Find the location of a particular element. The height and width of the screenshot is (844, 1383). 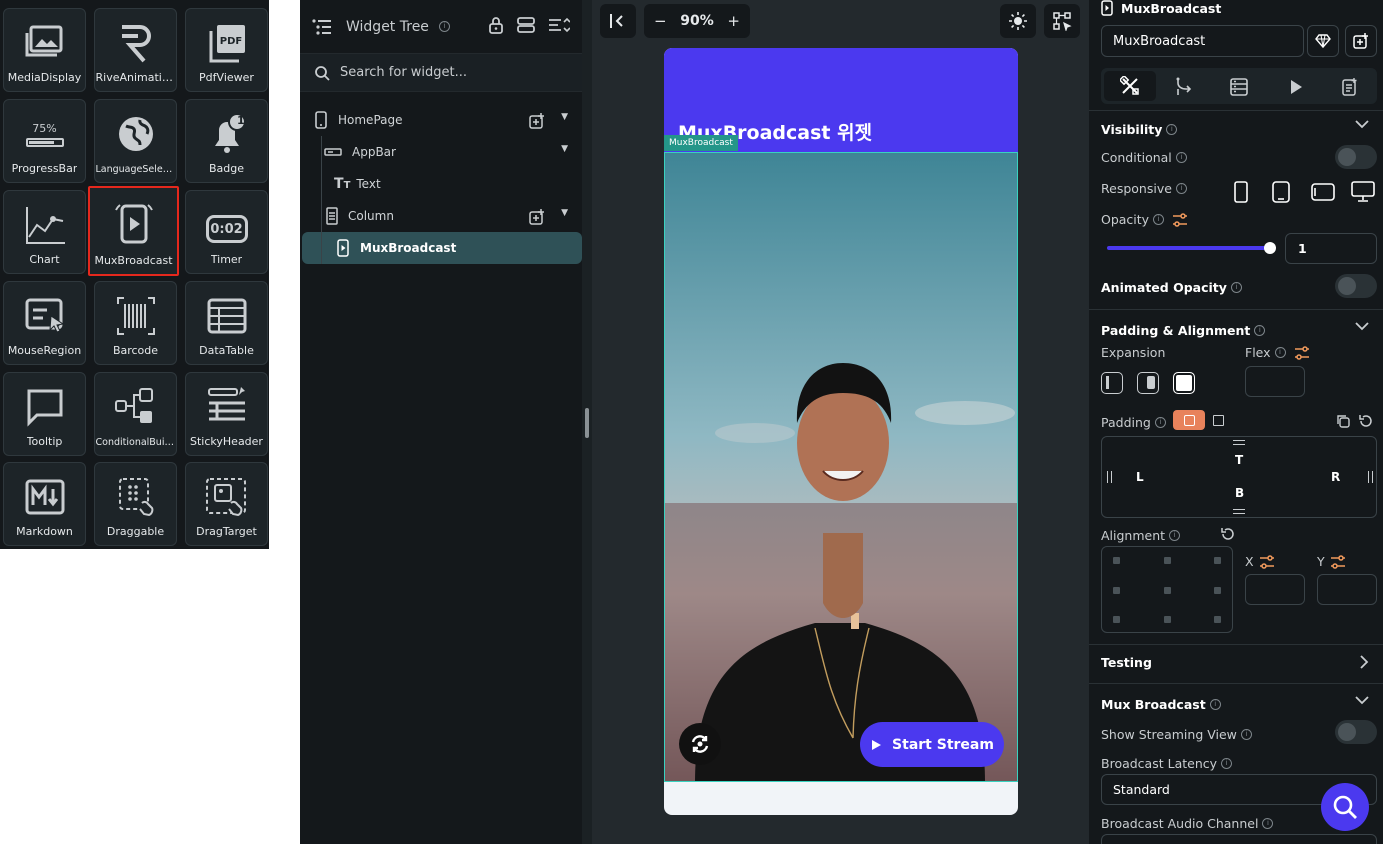

promote-component-button is located at coordinates (1323, 41).